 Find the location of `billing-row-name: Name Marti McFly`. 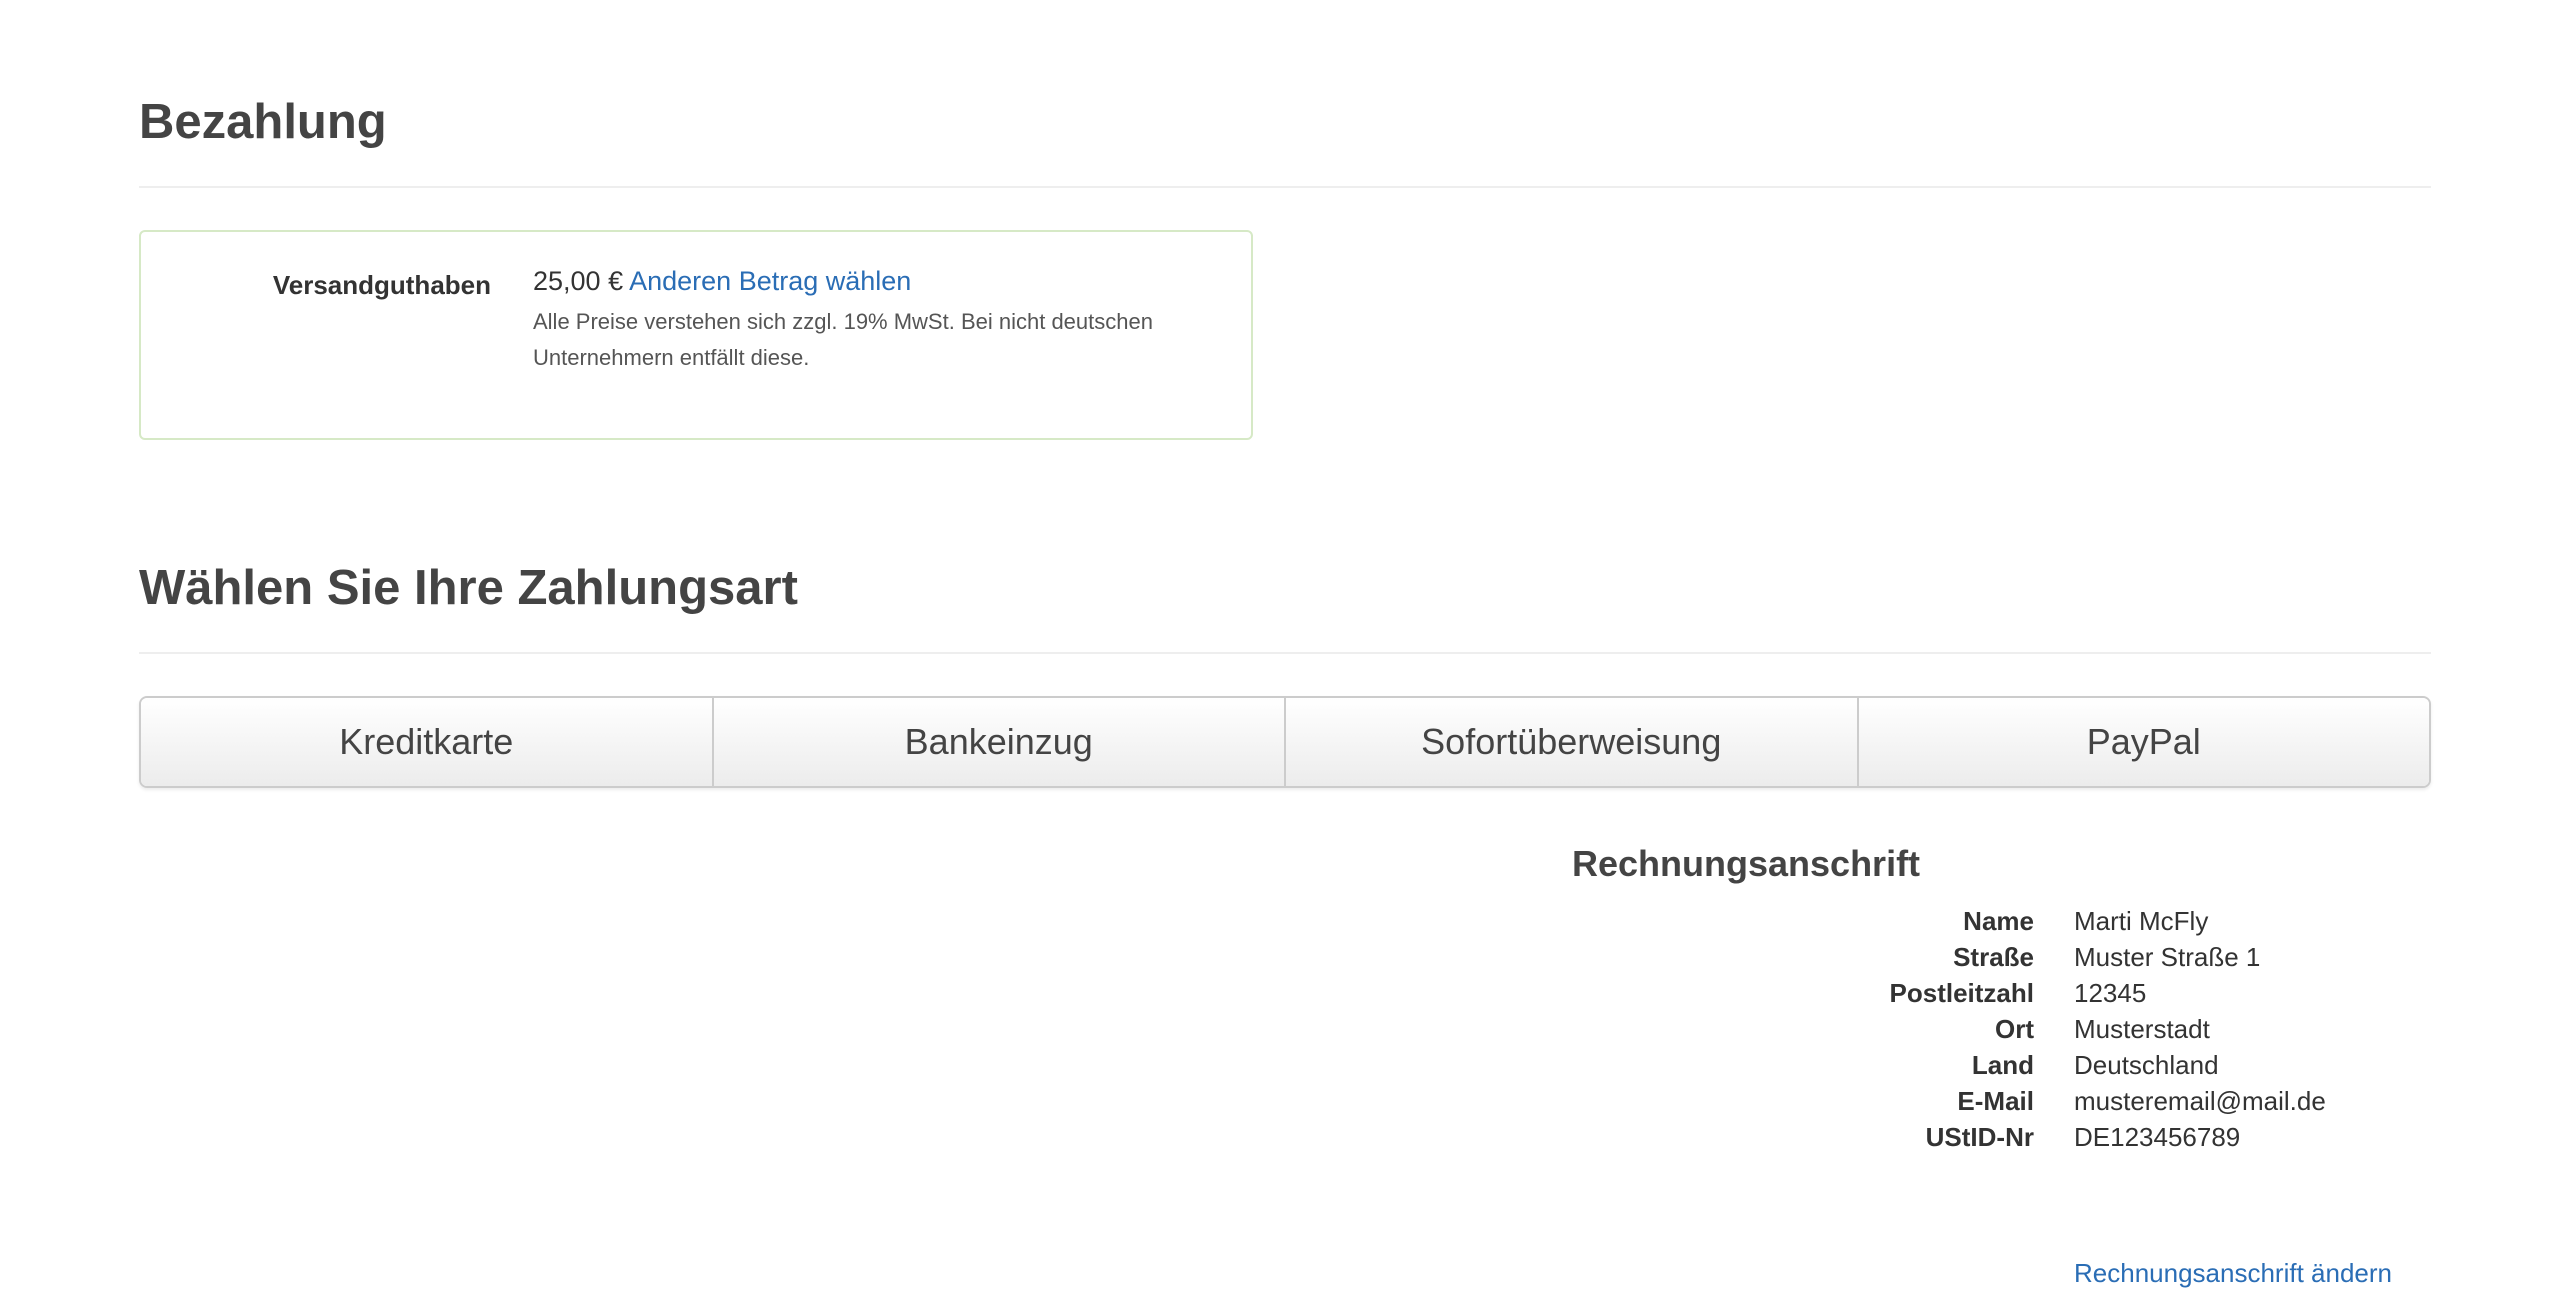

billing-row-name: Name Marti McFly is located at coordinates (2002, 924).